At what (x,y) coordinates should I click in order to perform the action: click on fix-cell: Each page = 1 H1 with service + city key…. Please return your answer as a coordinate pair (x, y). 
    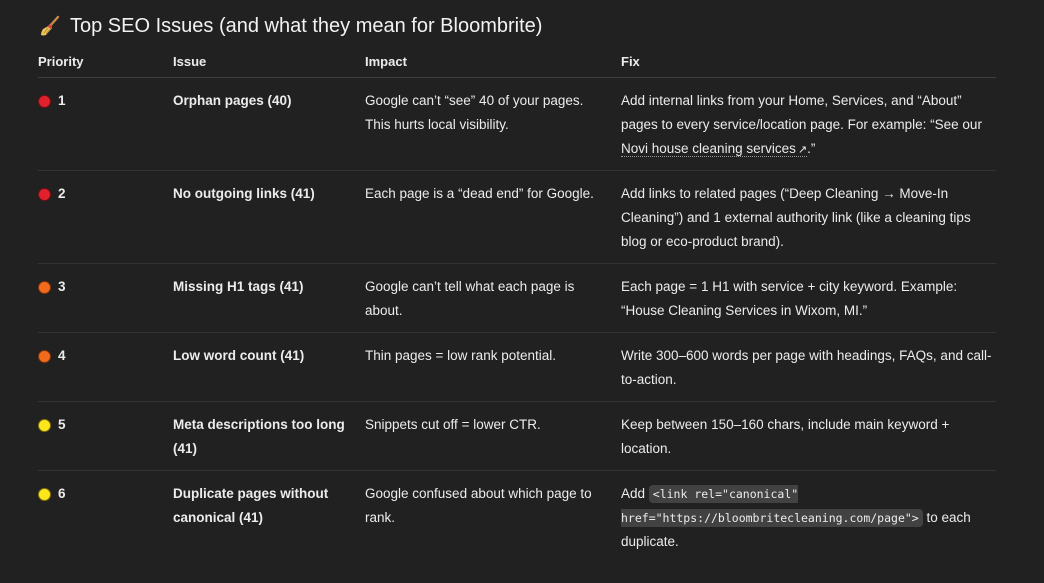
    Looking at the image, I should click on (789, 298).